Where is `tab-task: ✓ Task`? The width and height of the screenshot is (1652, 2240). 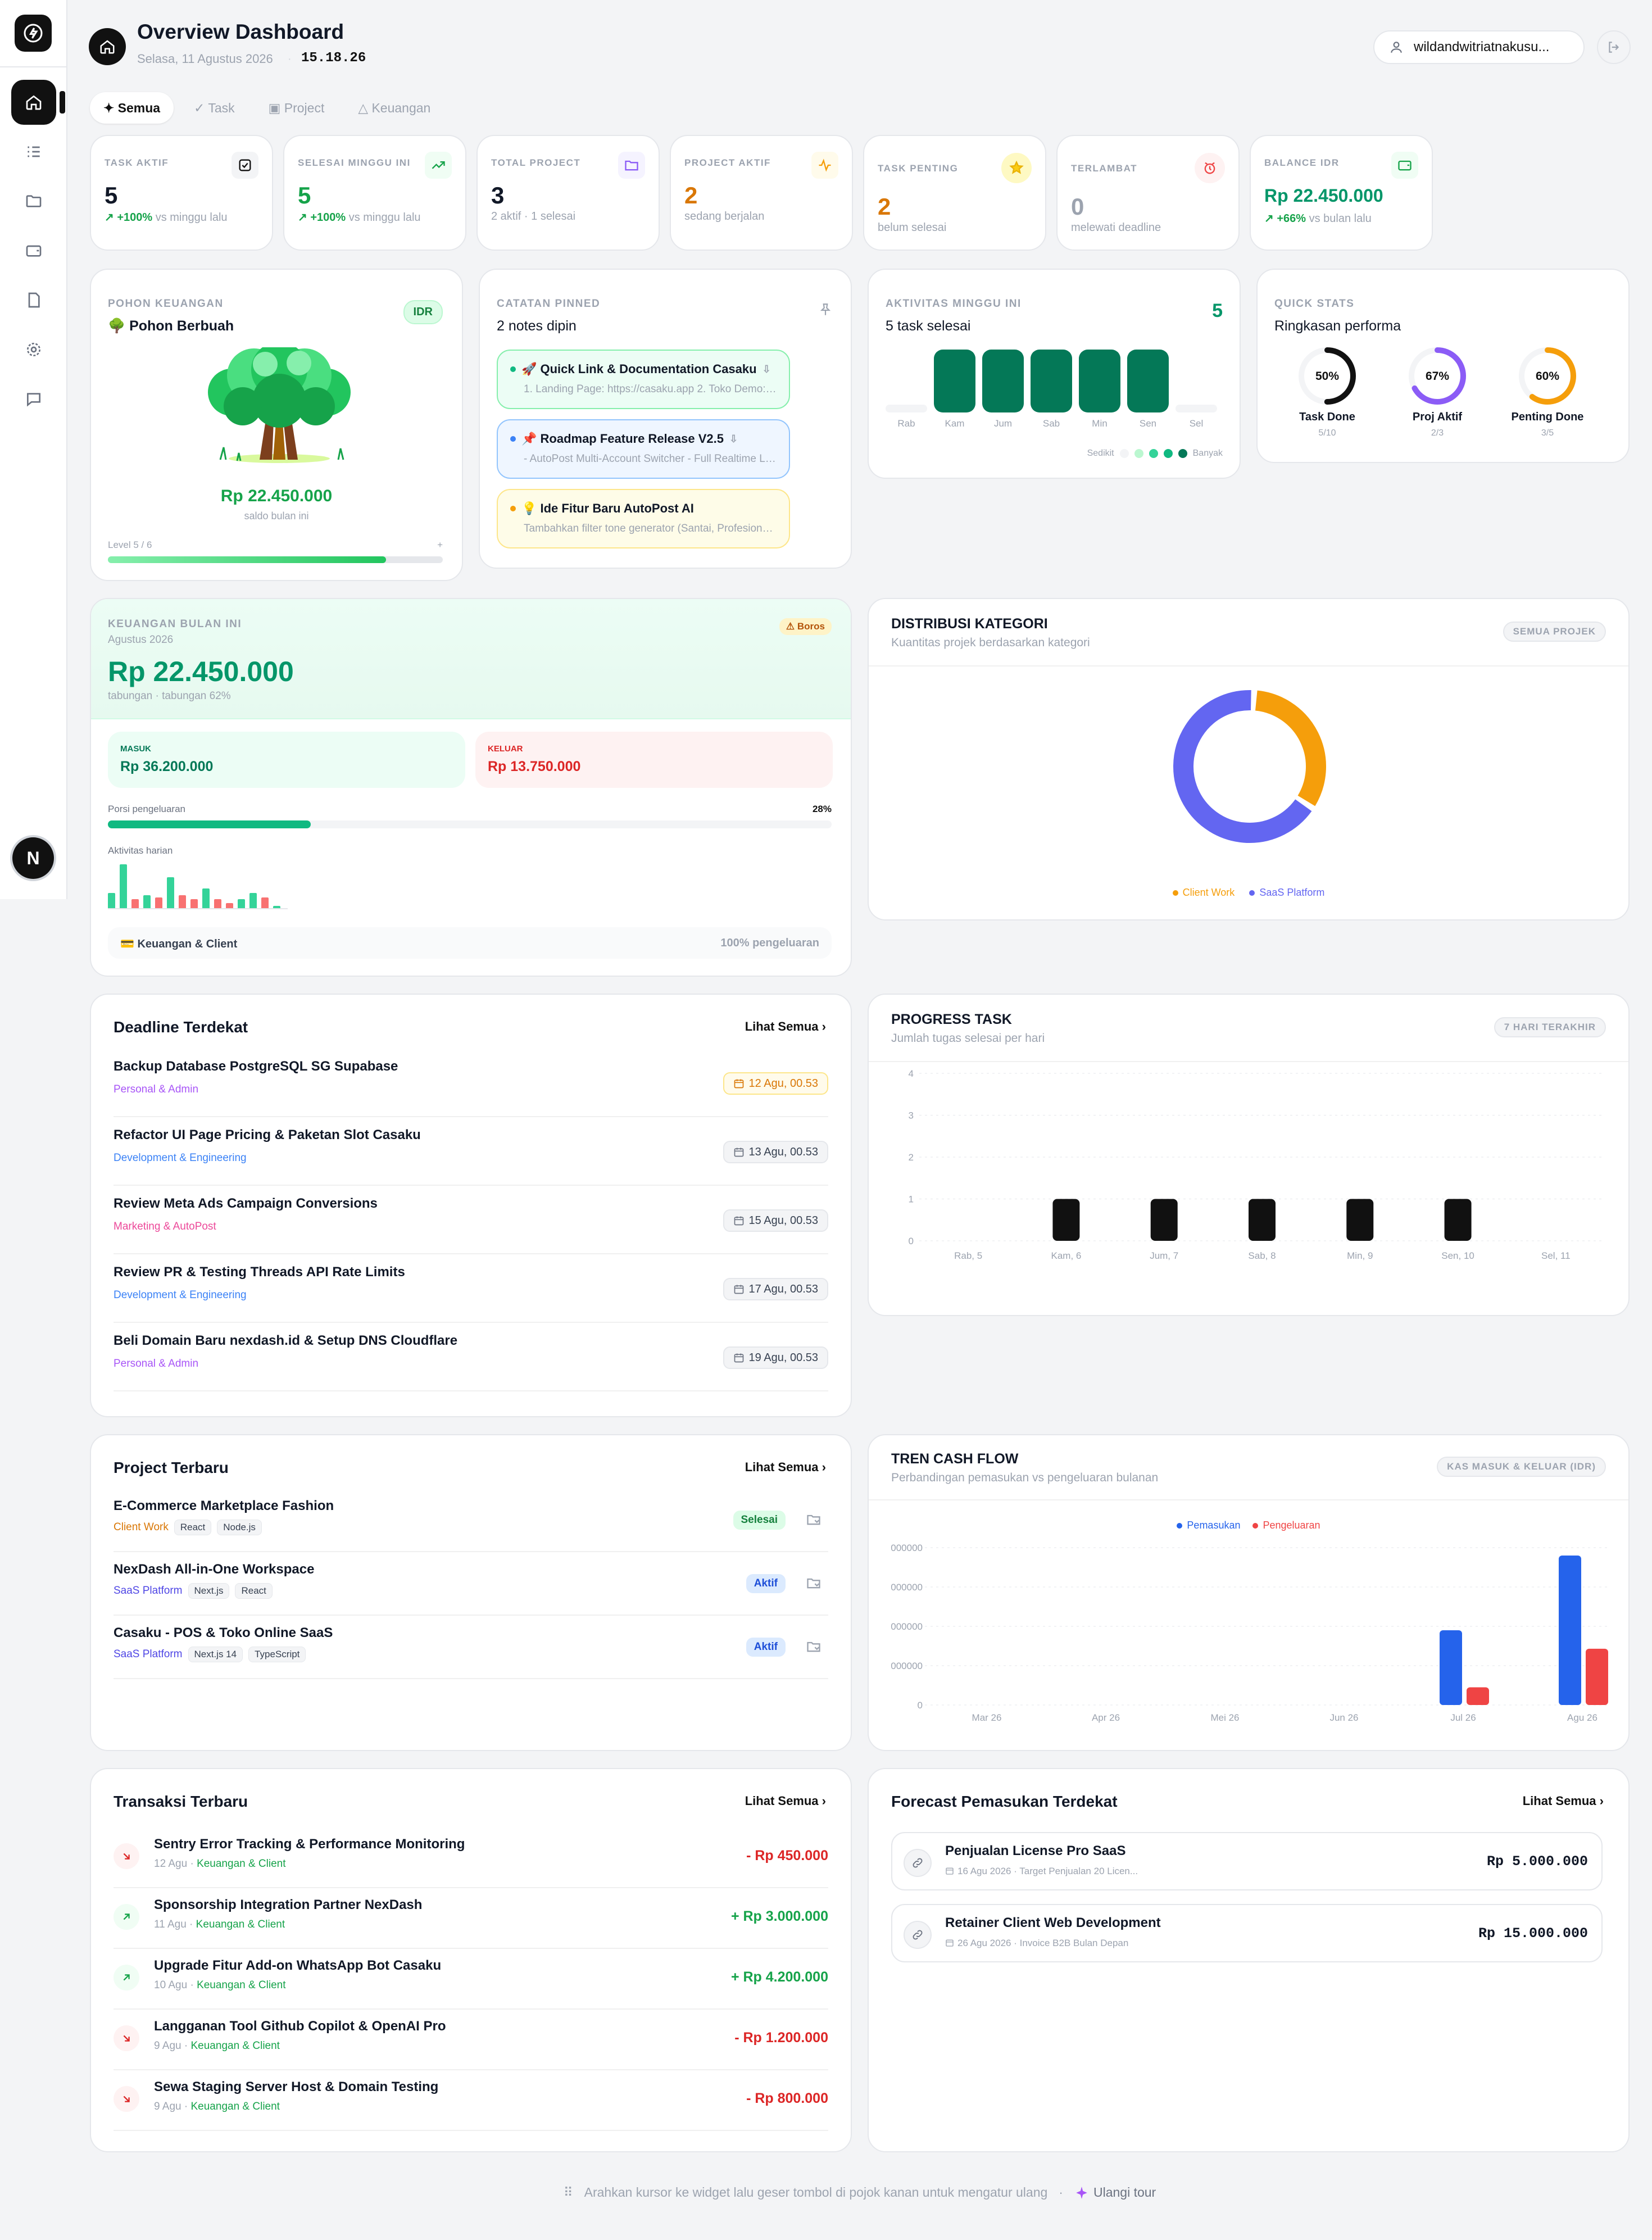 tab-task: ✓ Task is located at coordinates (214, 108).